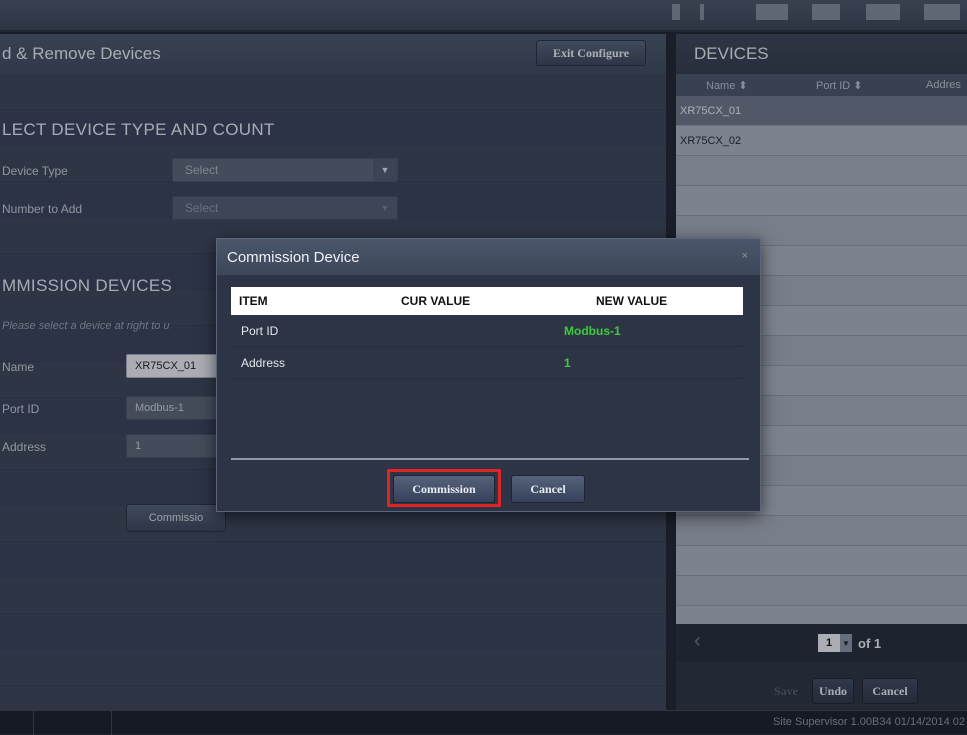  I want to click on row-item: Address, so click(263, 362).